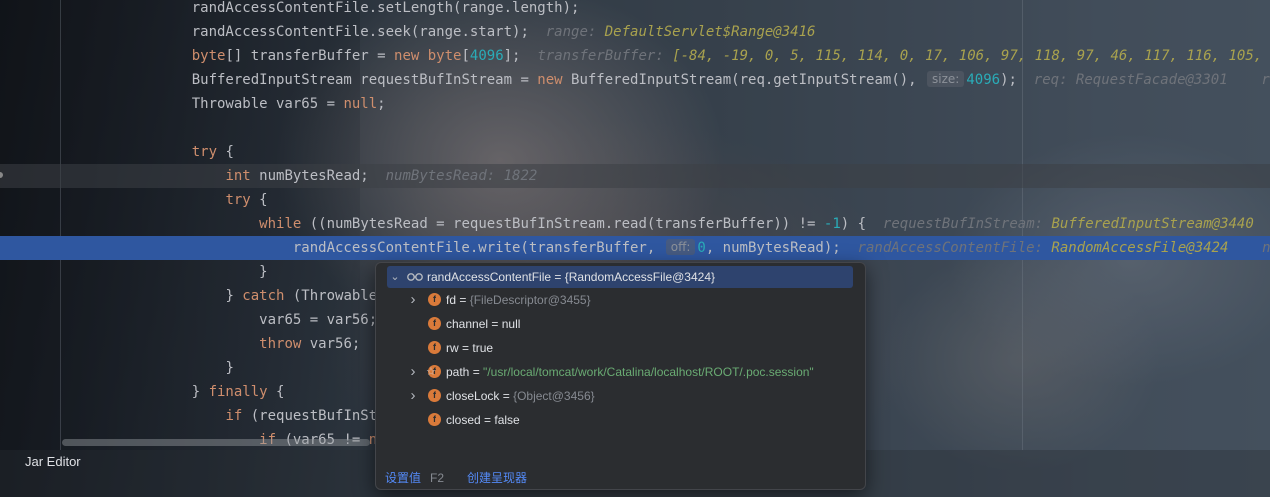  What do you see at coordinates (620, 300) in the screenshot?
I see `field-row-fd: › f fd = {FileDescriptor@3455}` at bounding box center [620, 300].